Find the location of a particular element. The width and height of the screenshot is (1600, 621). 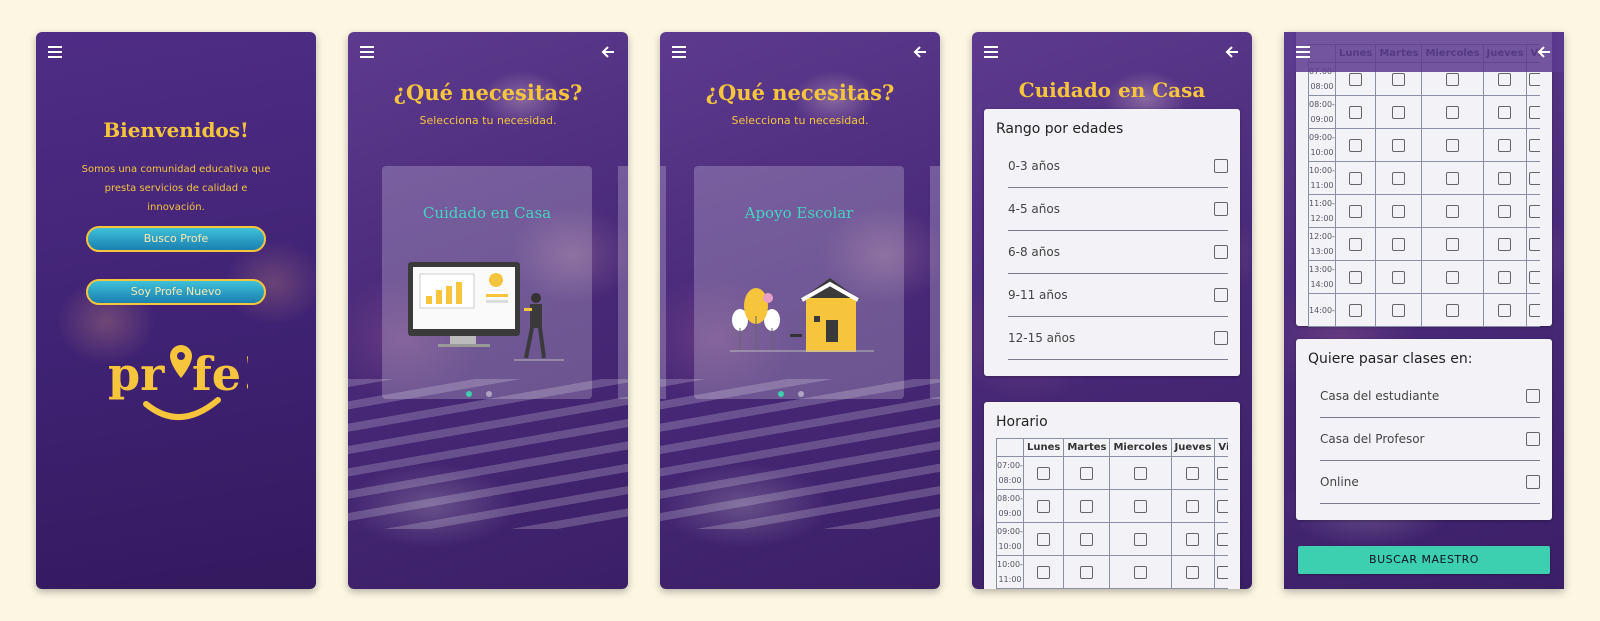

service-card-cuidado: Cuidado en Casa is located at coordinates (487, 282).